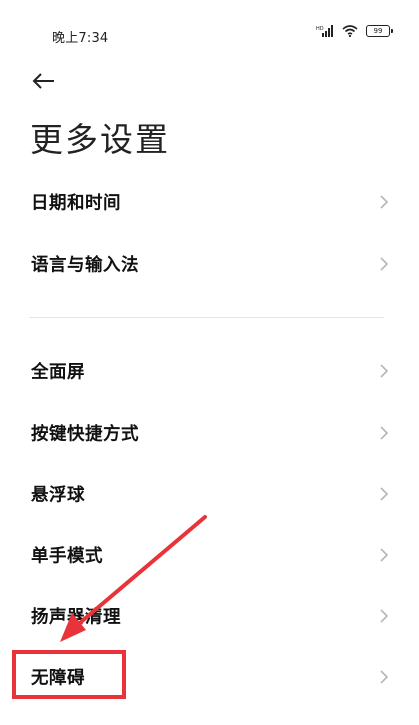 The height and width of the screenshot is (725, 419). I want to click on battery-tip, so click(392, 31).